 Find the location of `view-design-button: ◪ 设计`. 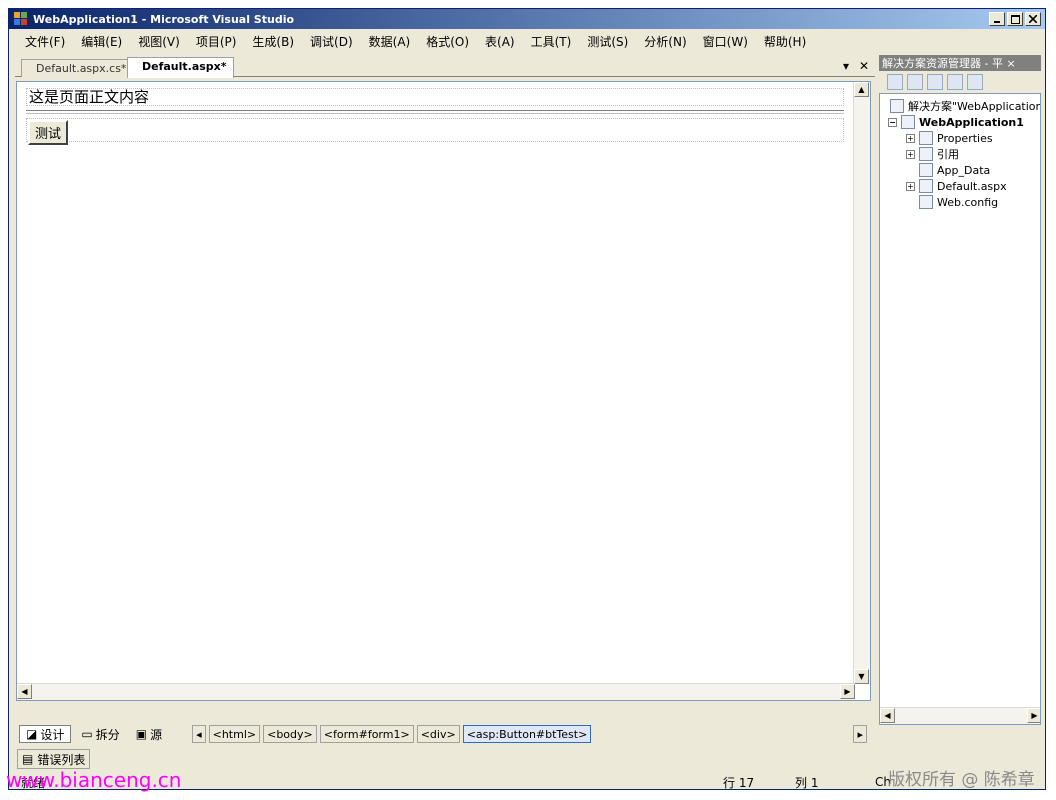

view-design-button: ◪ 设计 is located at coordinates (45, 734).